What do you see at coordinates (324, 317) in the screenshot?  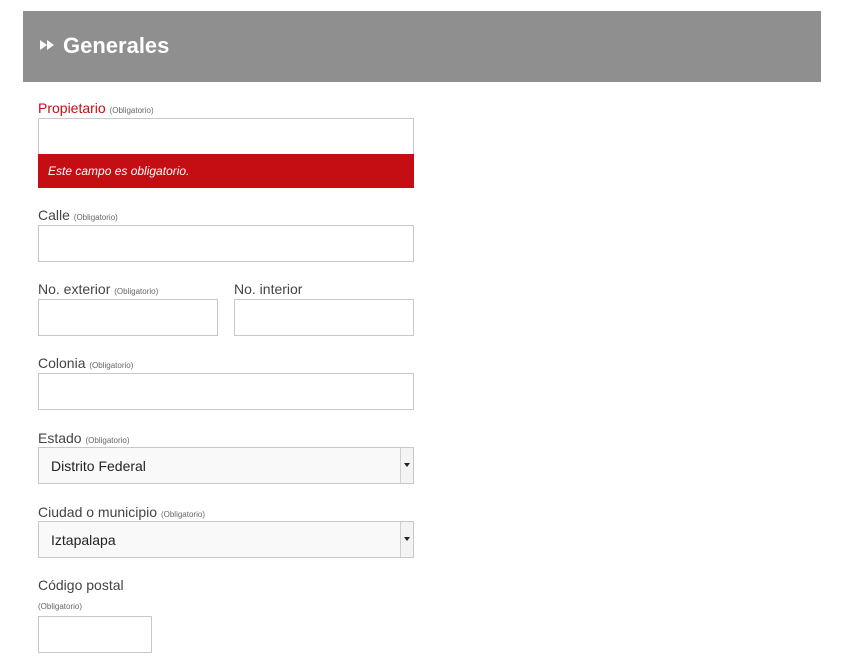 I see `no-interior-input` at bounding box center [324, 317].